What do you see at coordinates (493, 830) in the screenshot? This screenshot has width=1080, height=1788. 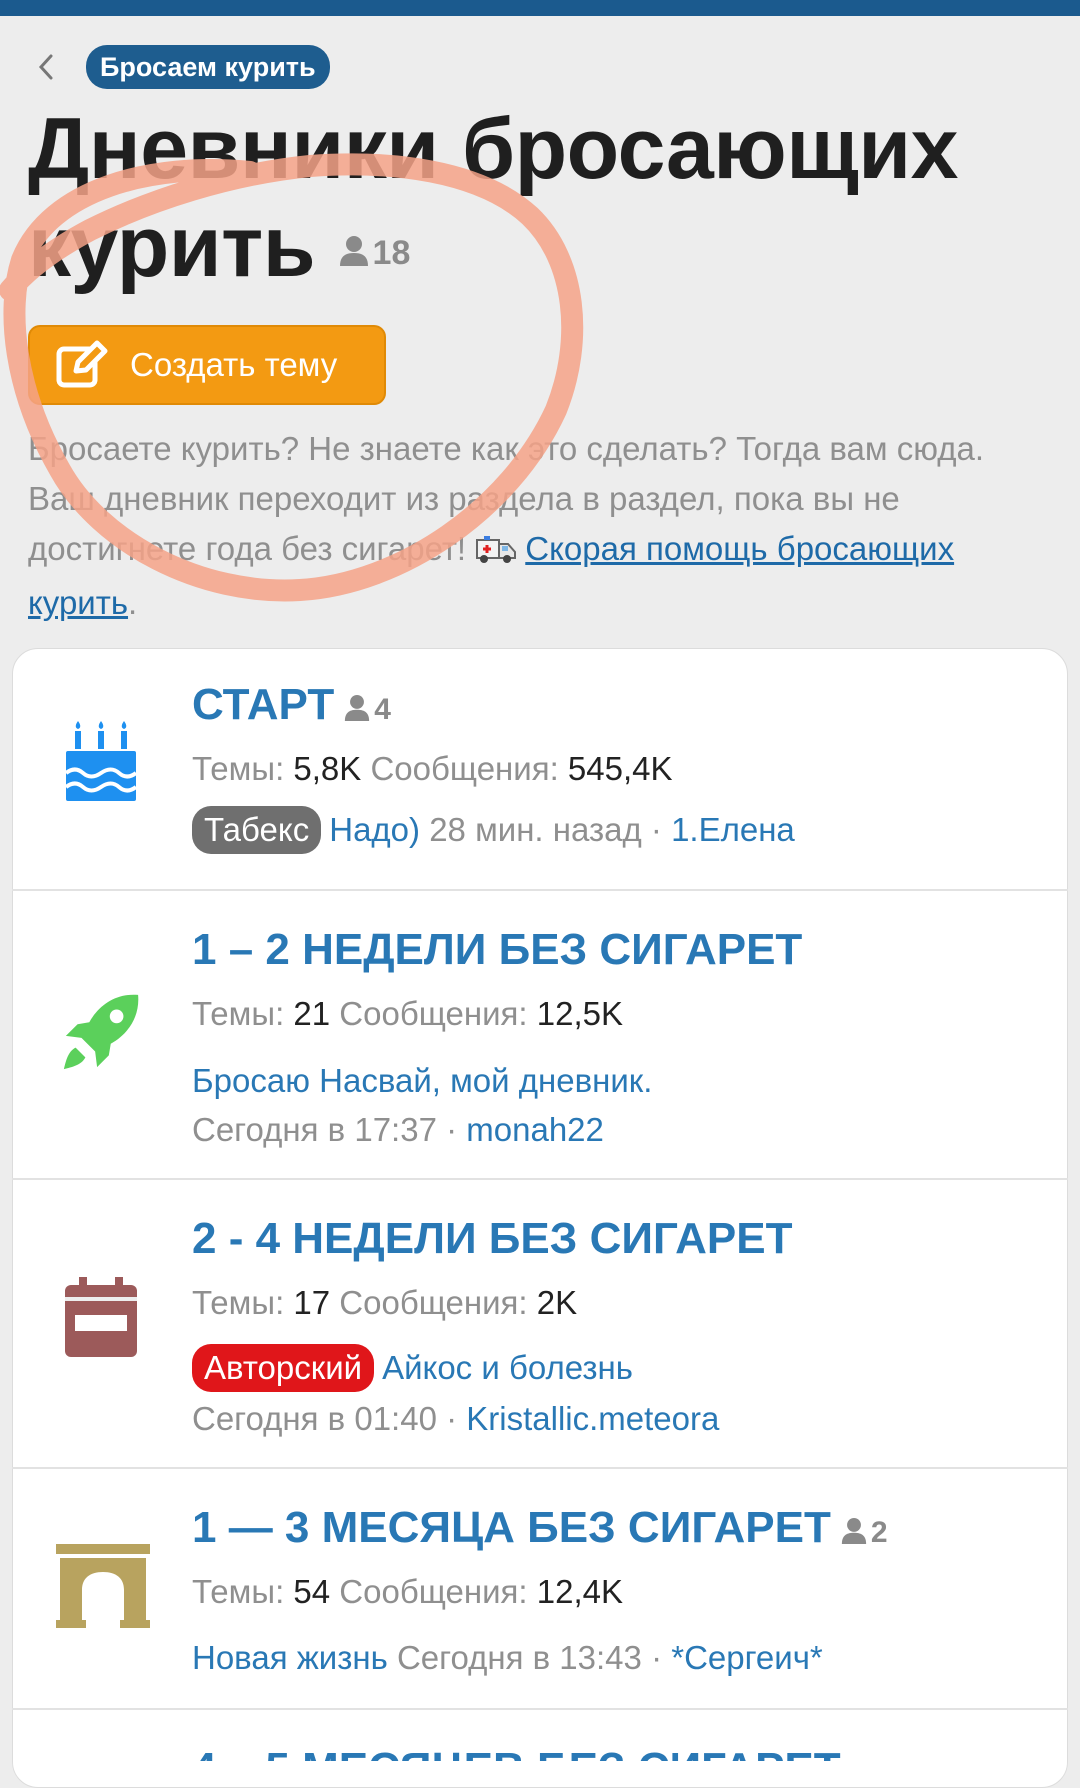 I see `node-last-post: Табекс Надо) 28 мин. назад · 1.Елена` at bounding box center [493, 830].